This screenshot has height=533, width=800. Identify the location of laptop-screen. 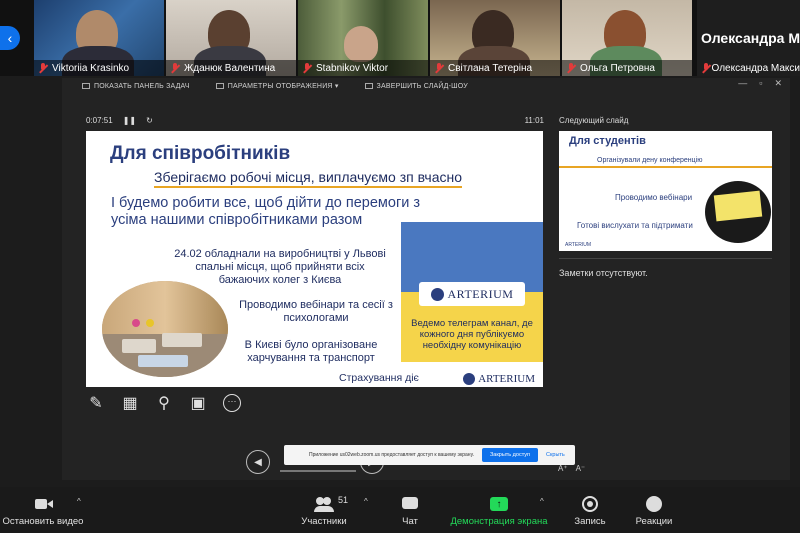
(738, 206).